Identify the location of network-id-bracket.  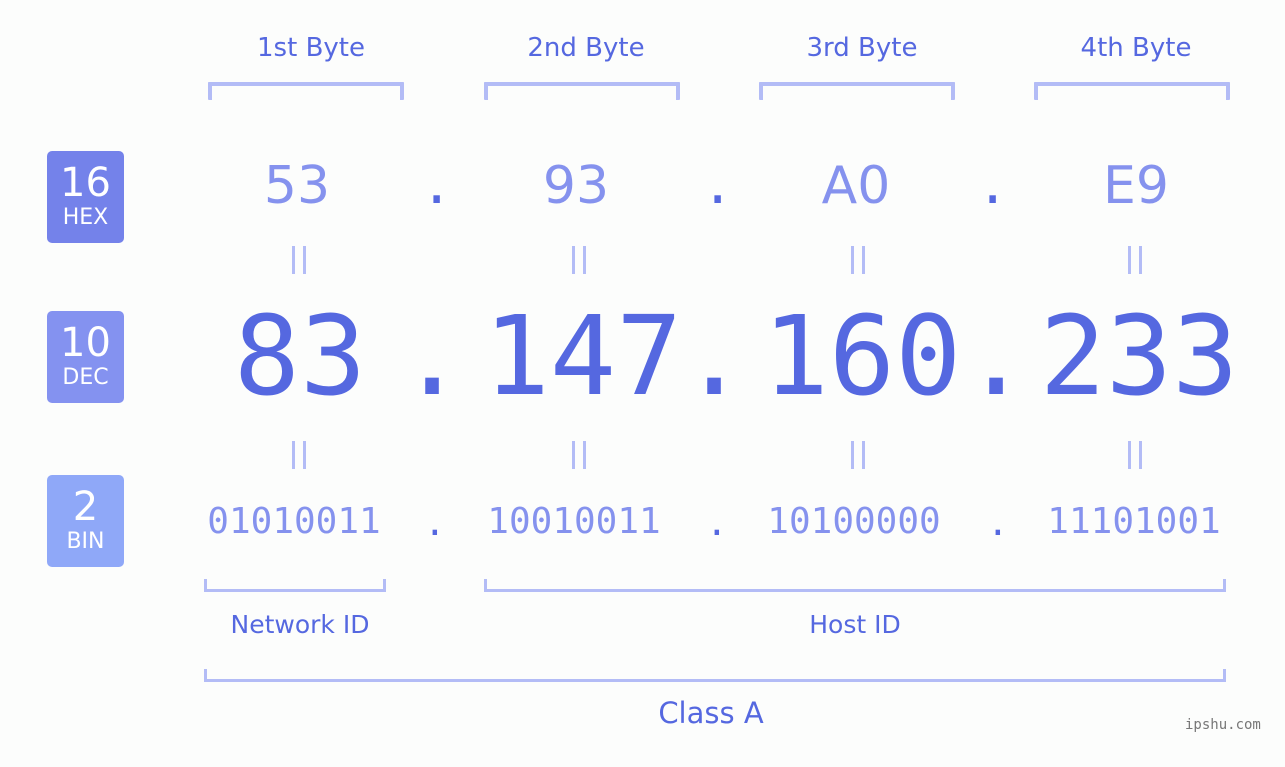
(295, 585).